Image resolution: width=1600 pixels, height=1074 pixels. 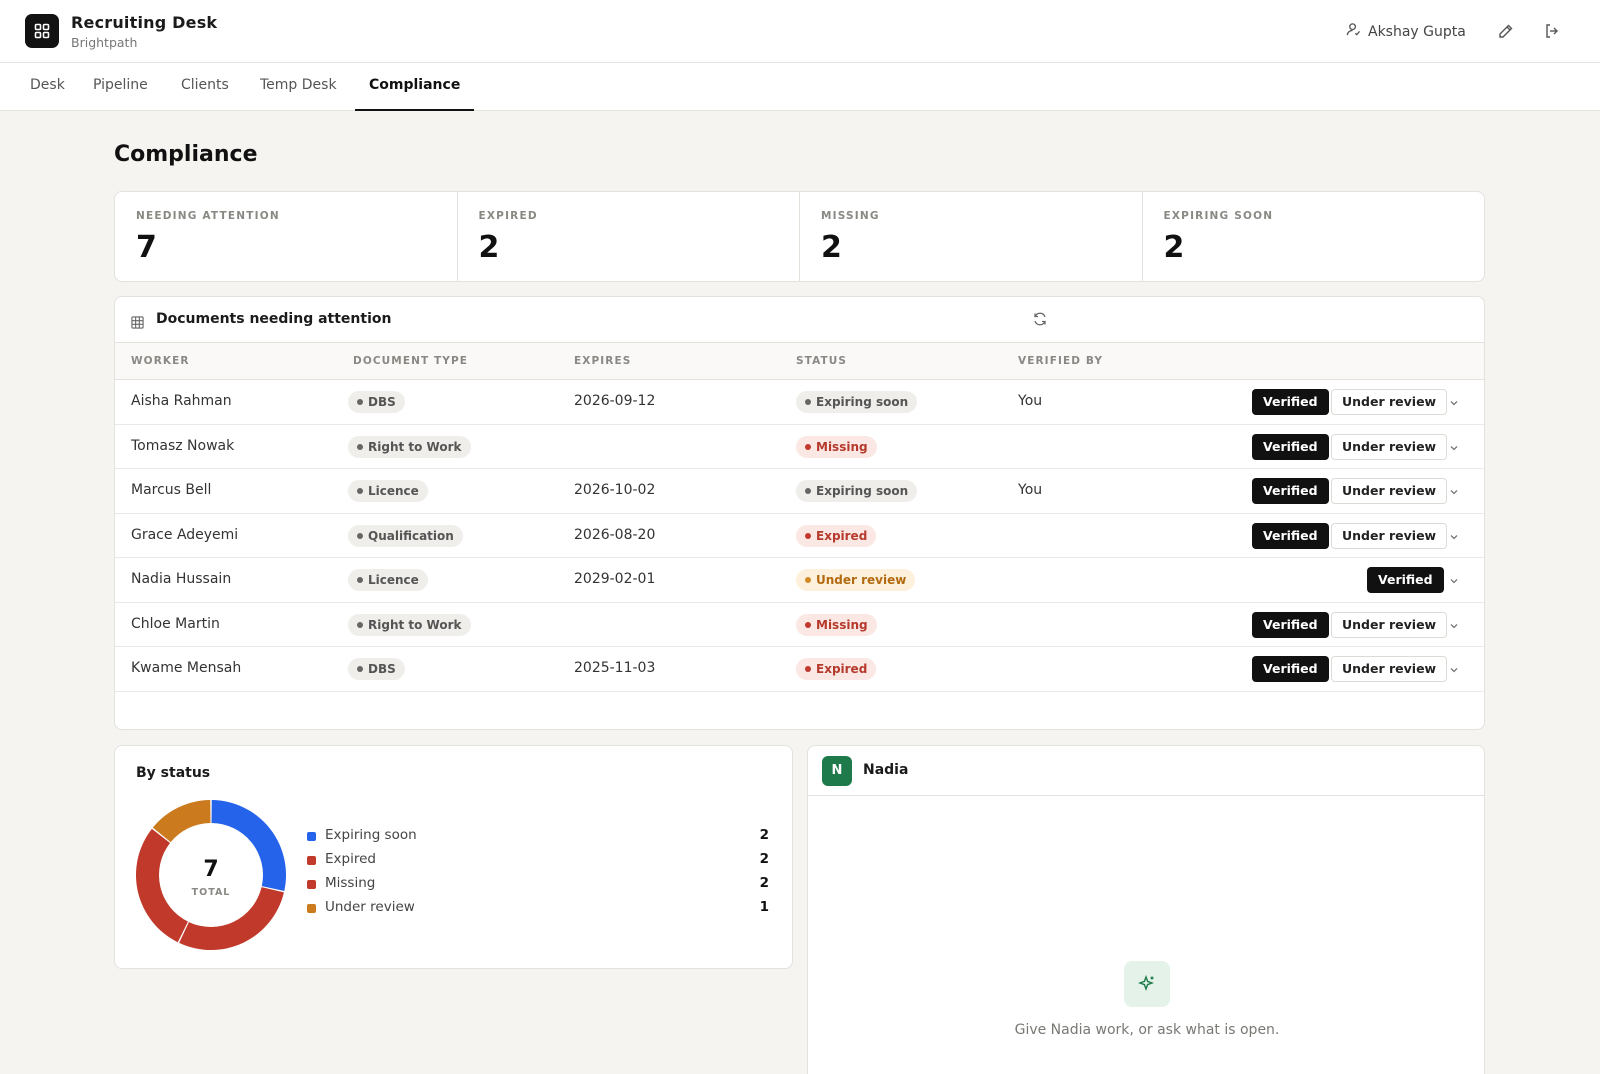 What do you see at coordinates (120, 87) in the screenshot?
I see `tab-pipeline: Pipeline` at bounding box center [120, 87].